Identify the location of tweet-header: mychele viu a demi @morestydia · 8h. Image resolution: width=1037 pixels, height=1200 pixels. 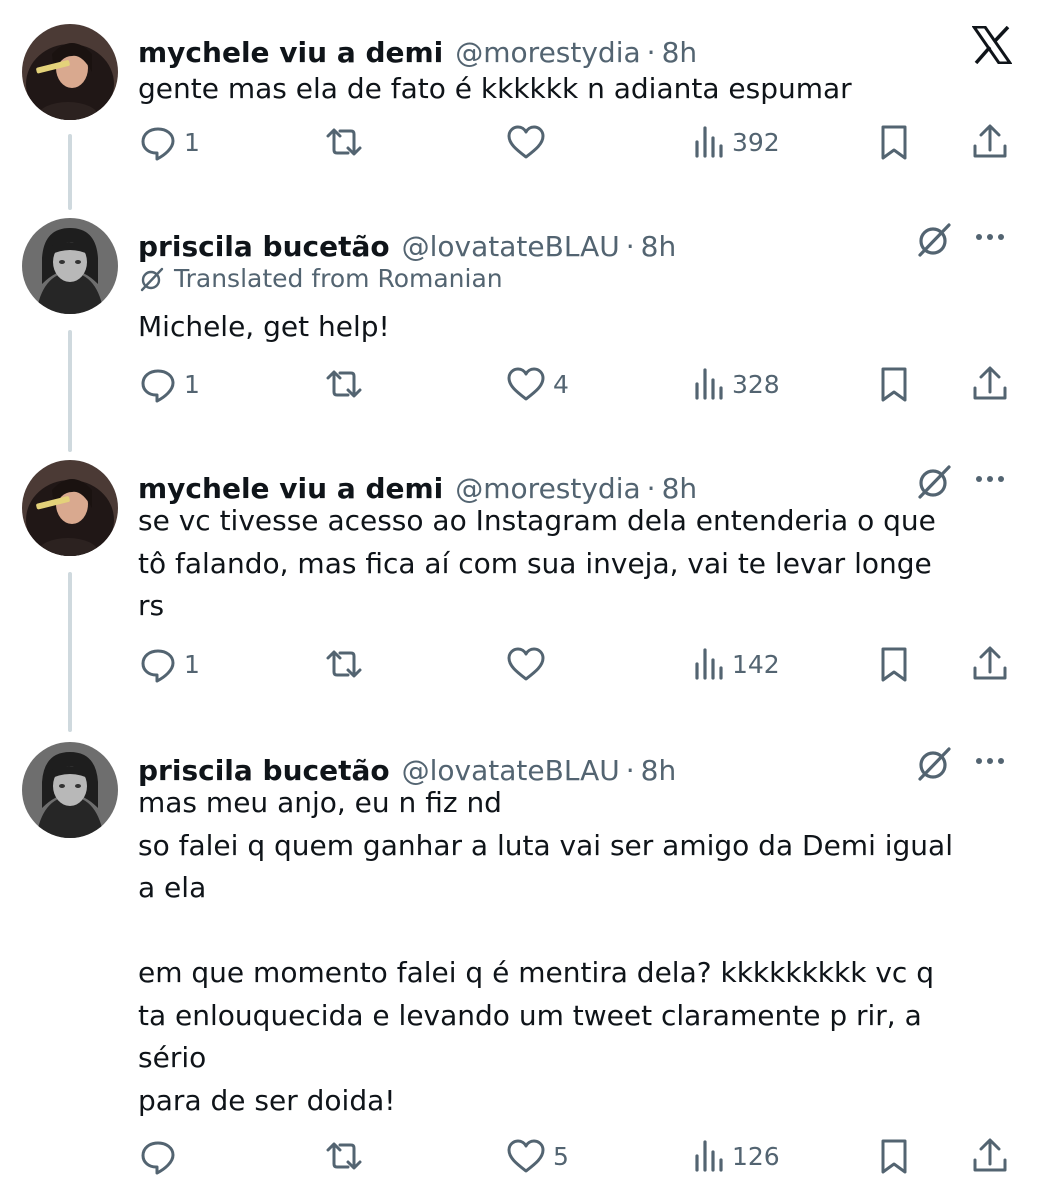
(417, 52).